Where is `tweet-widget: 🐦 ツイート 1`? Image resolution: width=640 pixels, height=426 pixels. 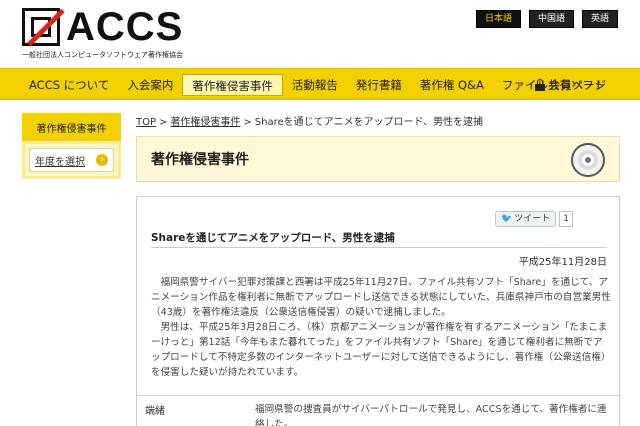
tweet-widget: 🐦 ツイート 1 is located at coordinates (534, 219).